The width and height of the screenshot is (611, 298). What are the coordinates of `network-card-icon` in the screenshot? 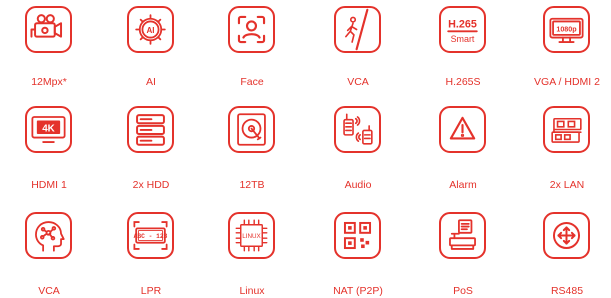 It's located at (566, 129).